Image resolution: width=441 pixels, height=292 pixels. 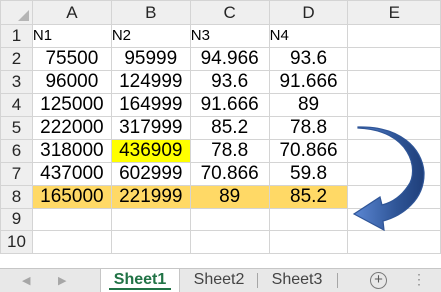 I want to click on tab-sheet2: Sheet2, so click(x=219, y=280).